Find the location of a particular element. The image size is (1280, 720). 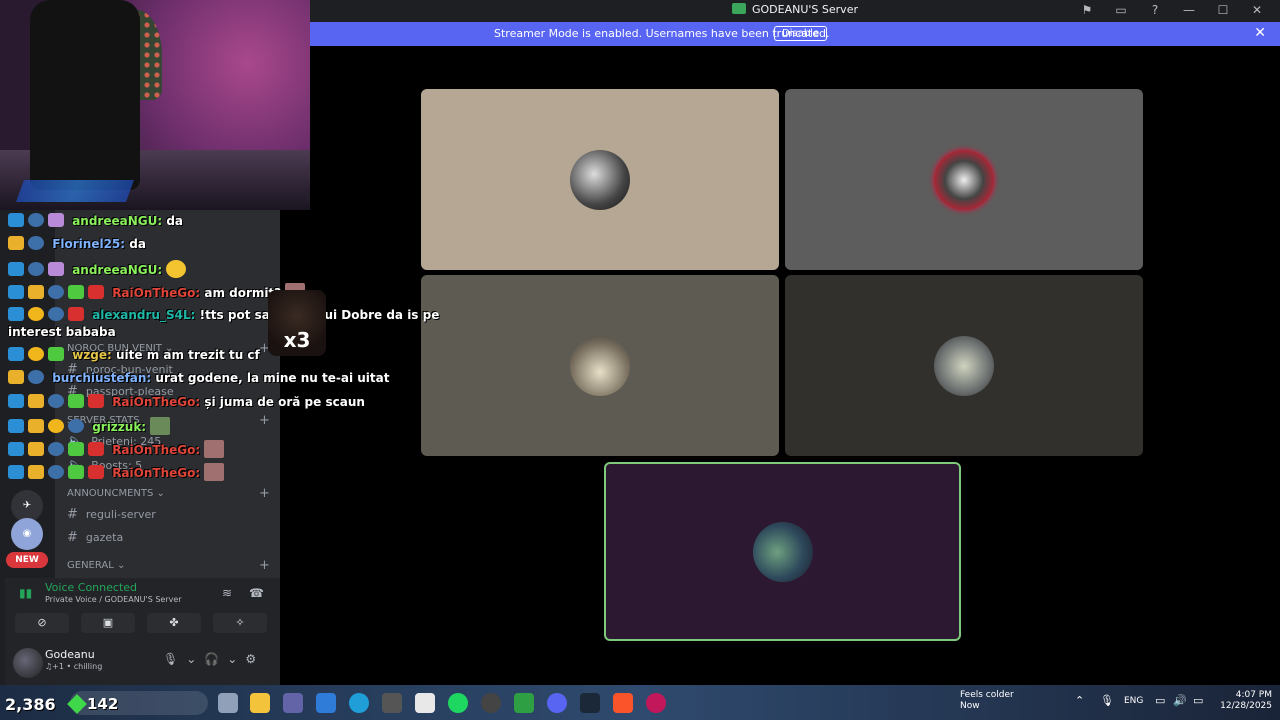

opera-icon is located at coordinates (656, 703).